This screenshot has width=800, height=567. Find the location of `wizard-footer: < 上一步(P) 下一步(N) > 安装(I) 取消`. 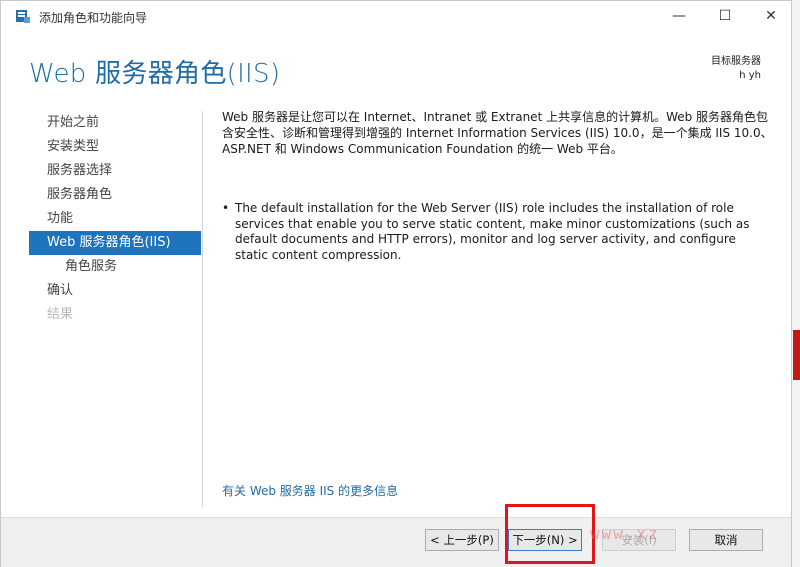

wizard-footer: < 上一步(P) 下一步(N) > 安装(I) 取消 is located at coordinates (396, 542).